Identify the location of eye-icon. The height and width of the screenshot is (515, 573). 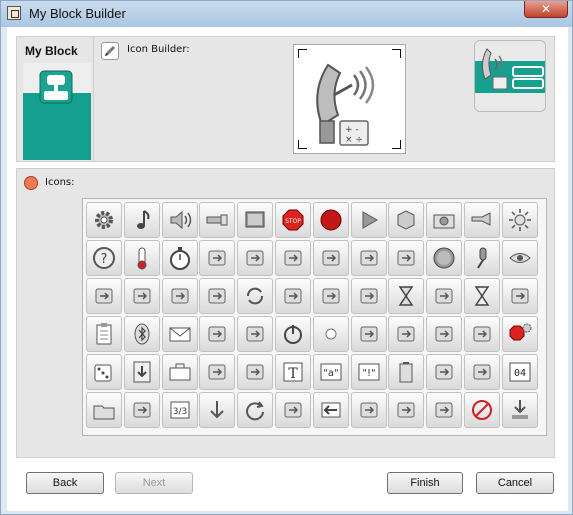
(520, 258).